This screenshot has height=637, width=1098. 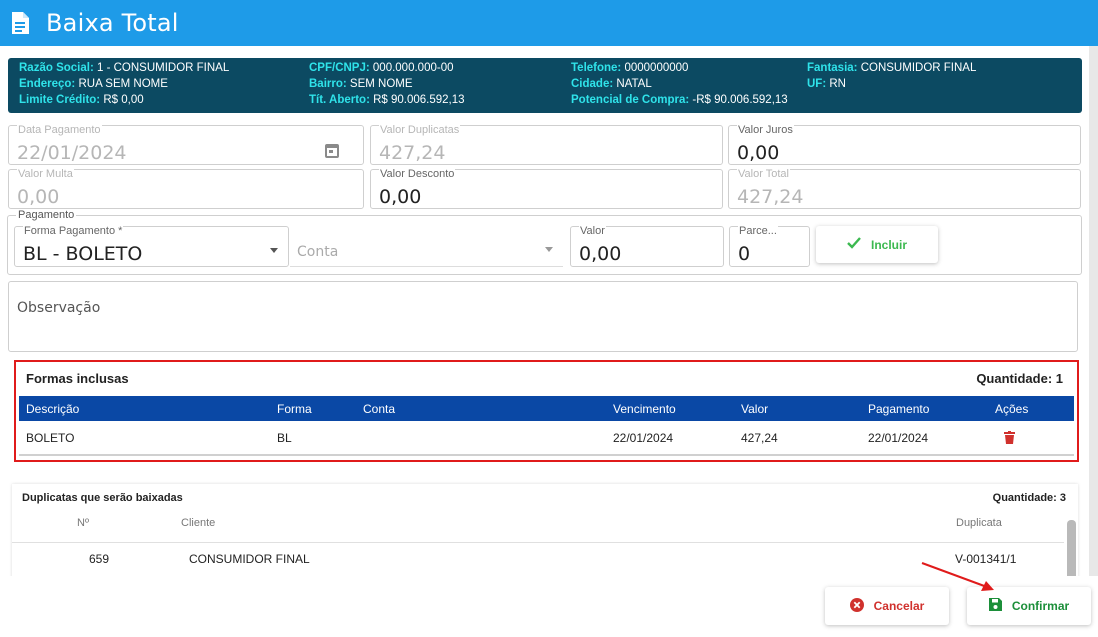 I want to click on data-pagamento-field: Data Pagamento 22/01/2024, so click(x=186, y=145).